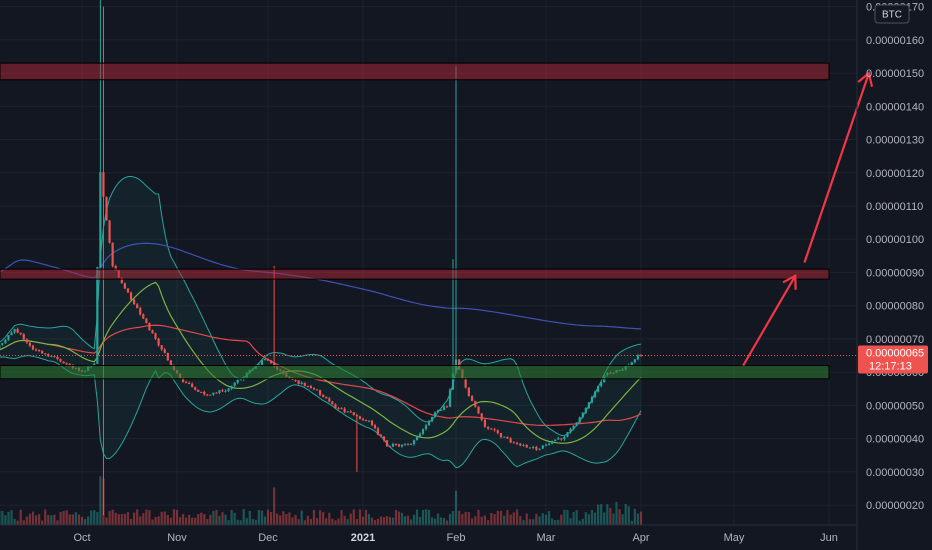 This screenshot has height=550, width=932. Describe the element at coordinates (895, 440) in the screenshot. I see `y-tick-label: 0.00000040` at that location.